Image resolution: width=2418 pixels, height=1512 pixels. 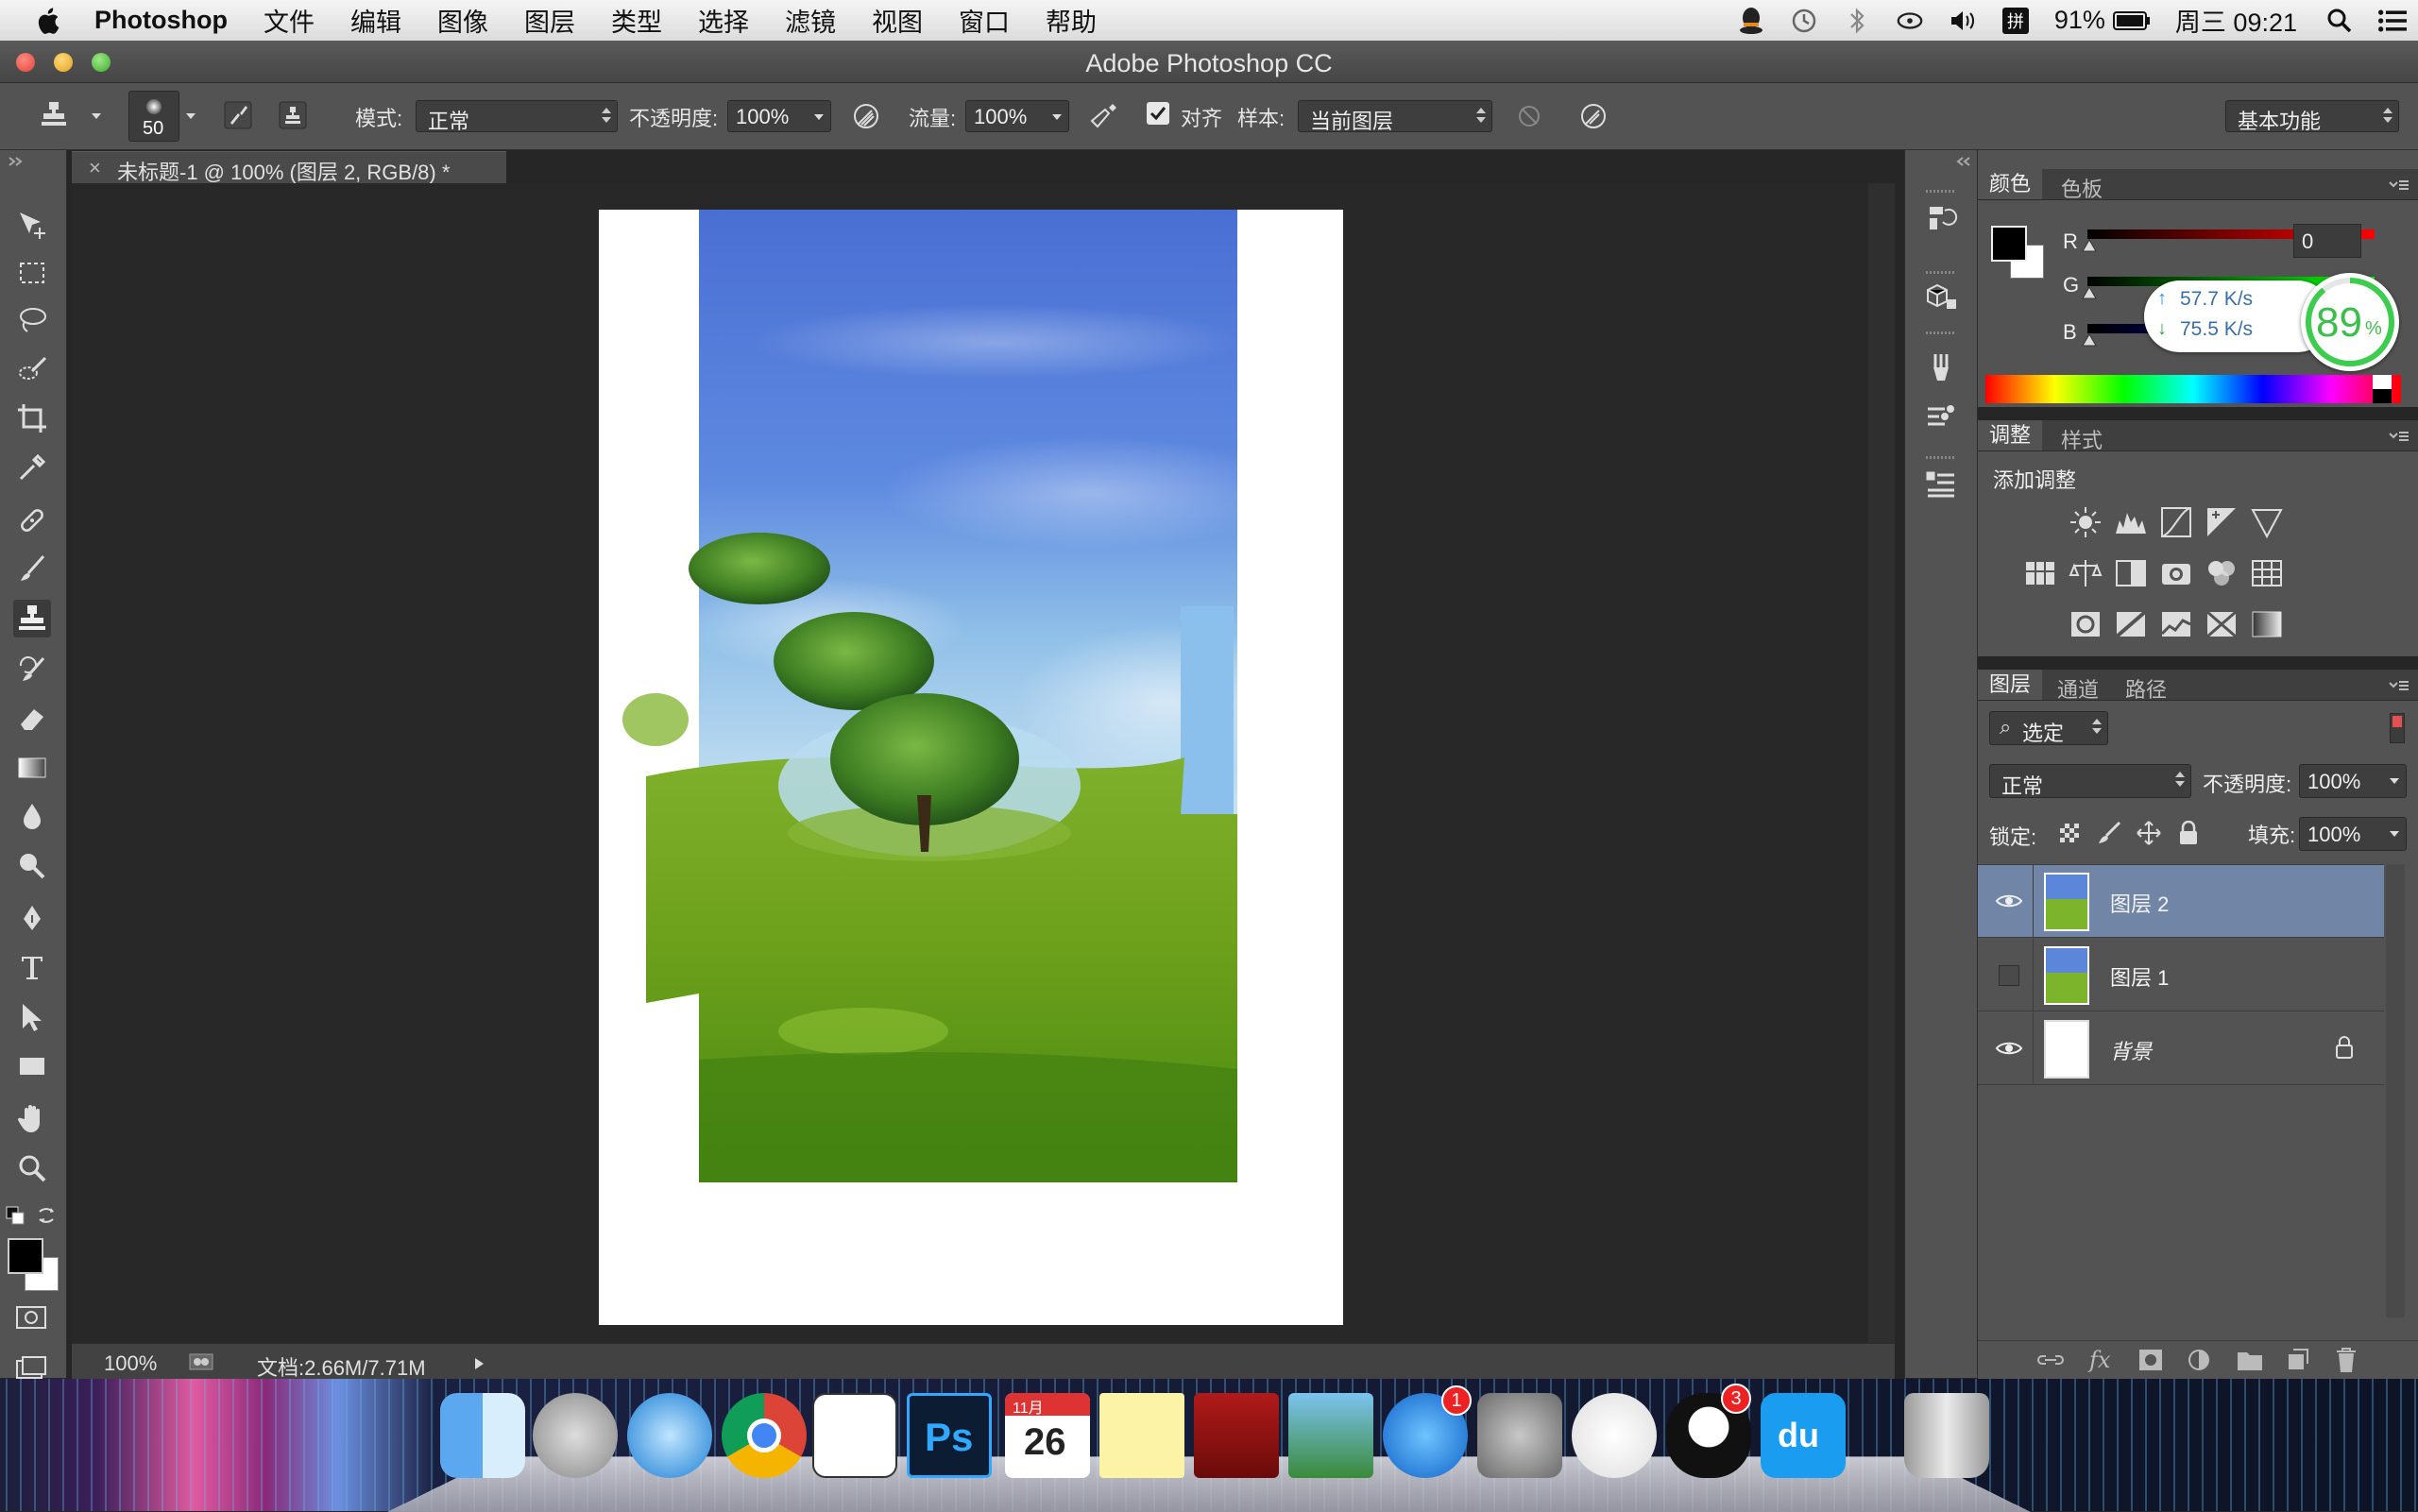 What do you see at coordinates (32, 273) in the screenshot?
I see `marquee-tool-icon` at bounding box center [32, 273].